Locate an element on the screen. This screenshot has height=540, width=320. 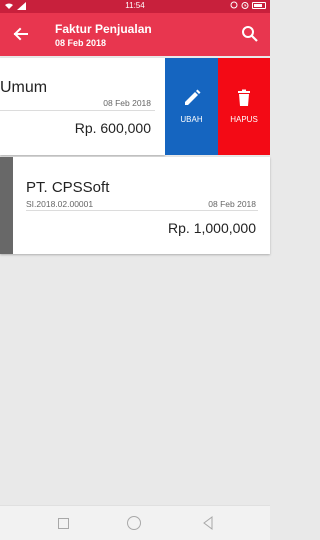
arrow-left-icon is located at coordinates (21, 34).